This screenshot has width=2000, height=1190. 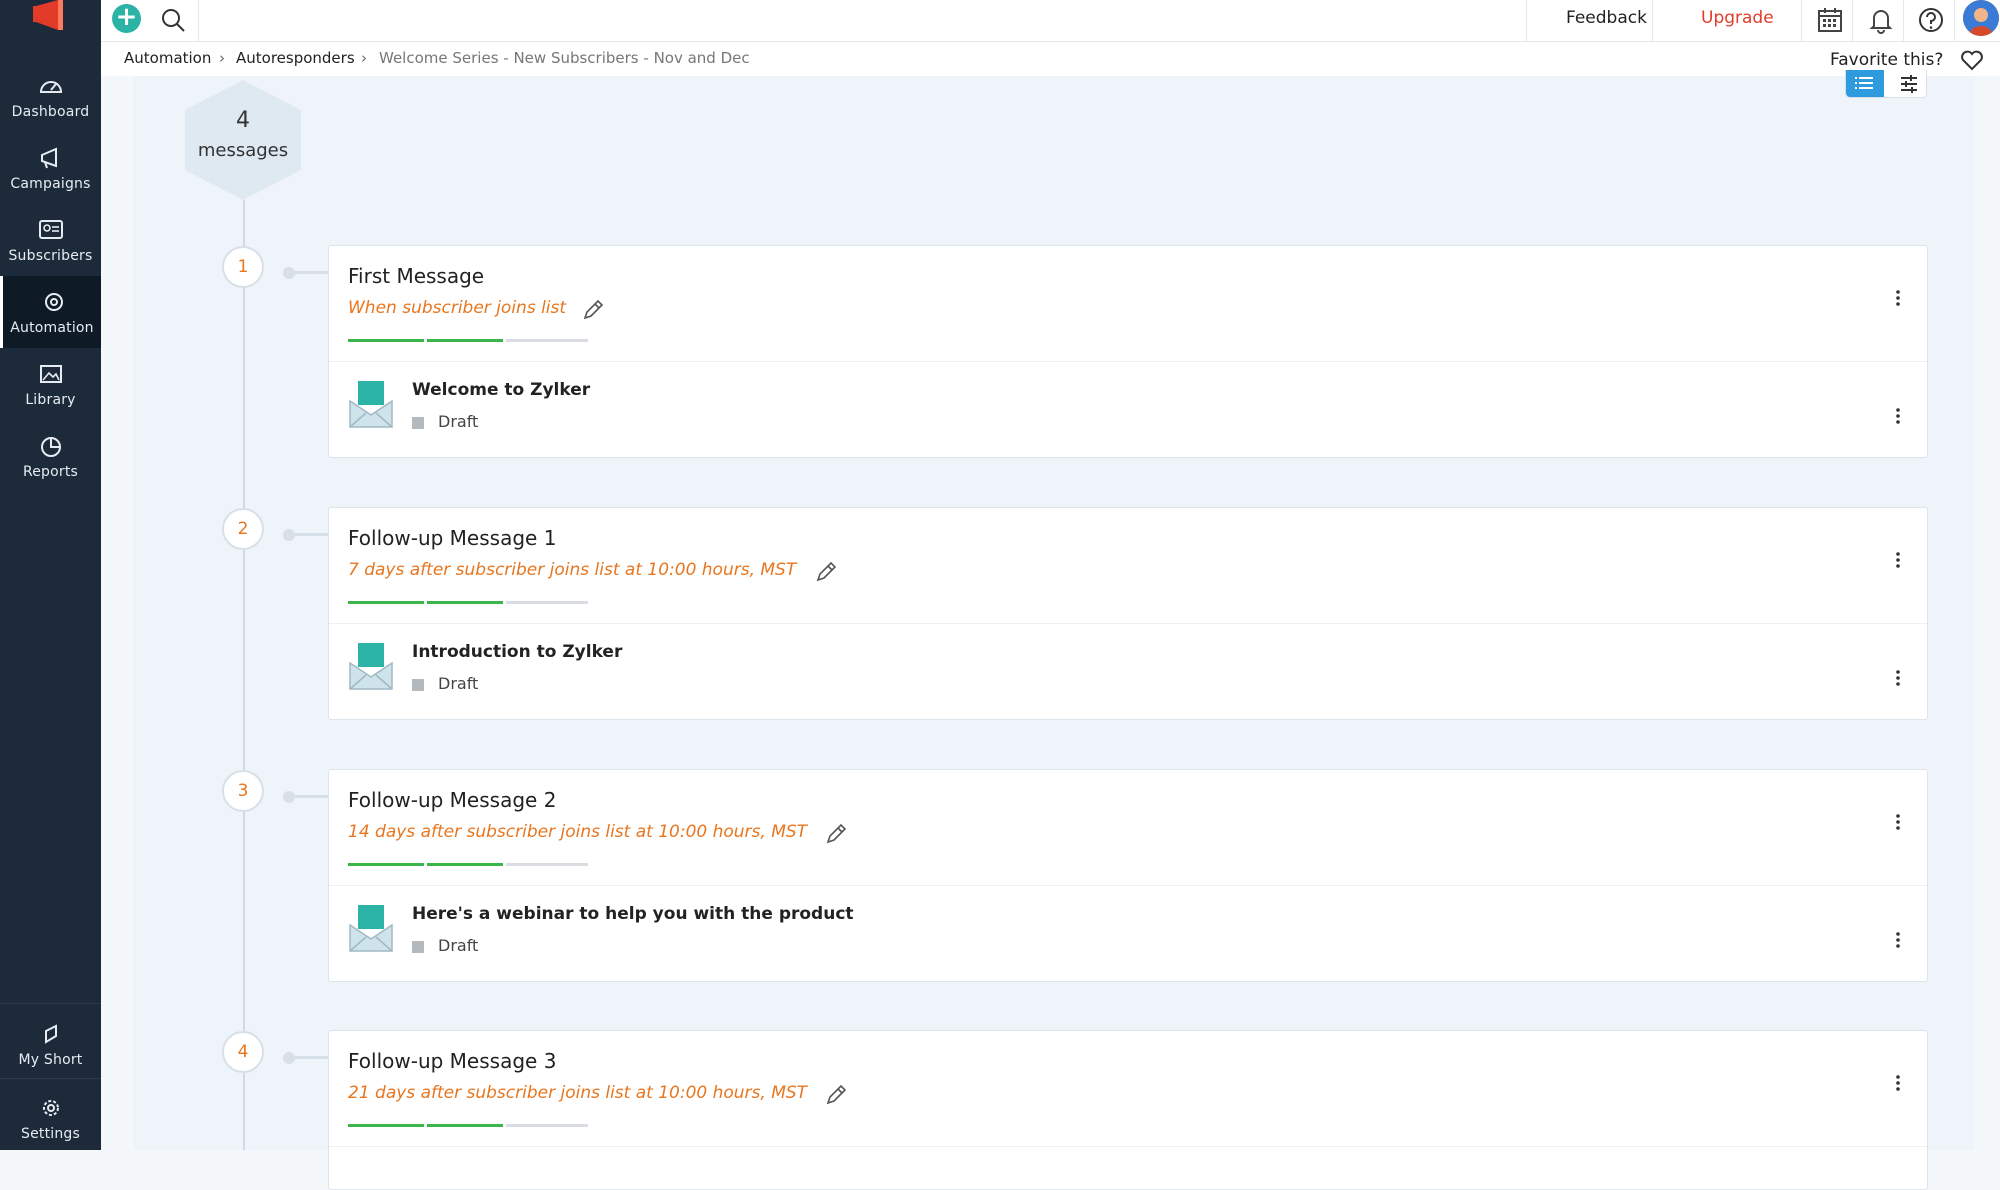 I want to click on sidebar-item-my-short: My Short, so click(x=50, y=1044).